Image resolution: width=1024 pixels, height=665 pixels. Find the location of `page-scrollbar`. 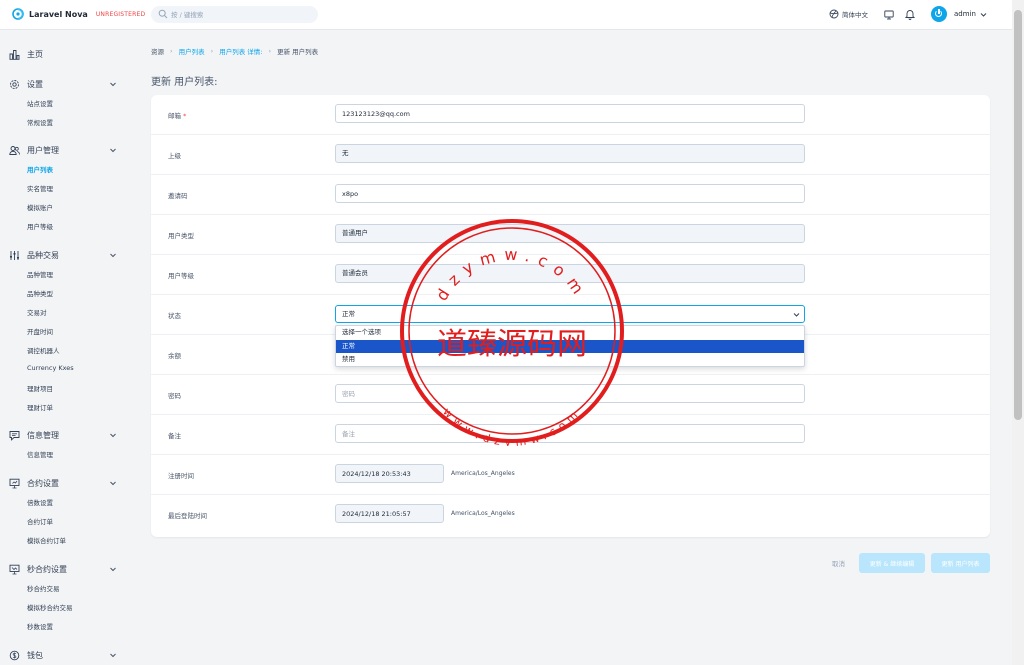

page-scrollbar is located at coordinates (1018, 332).